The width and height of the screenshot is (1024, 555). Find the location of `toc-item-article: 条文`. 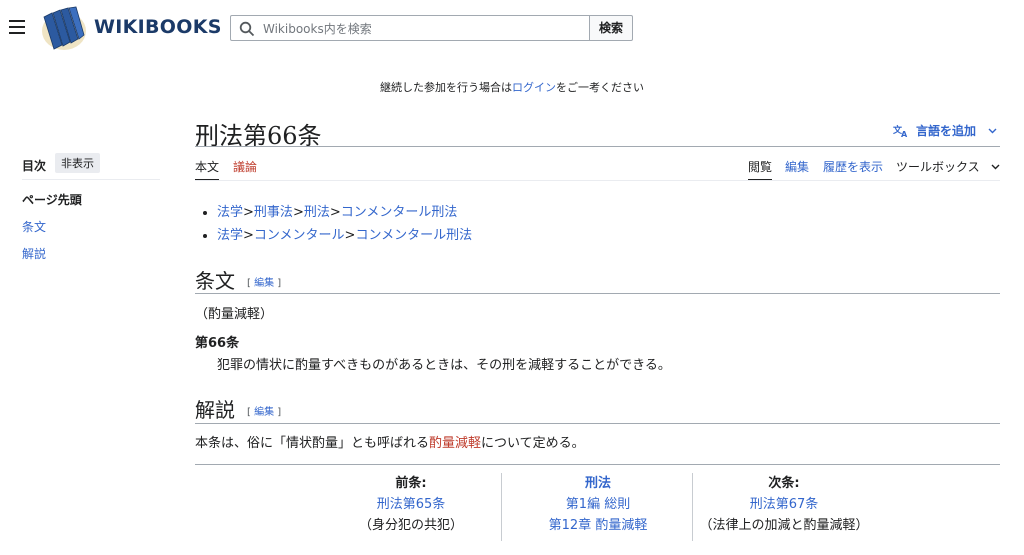

toc-item-article: 条文 is located at coordinates (34, 226).